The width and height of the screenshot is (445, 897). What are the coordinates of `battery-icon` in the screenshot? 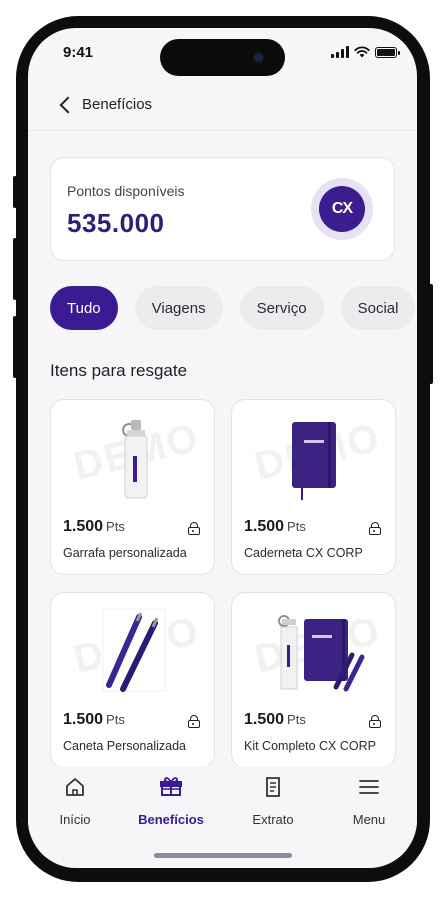 It's located at (387, 52).